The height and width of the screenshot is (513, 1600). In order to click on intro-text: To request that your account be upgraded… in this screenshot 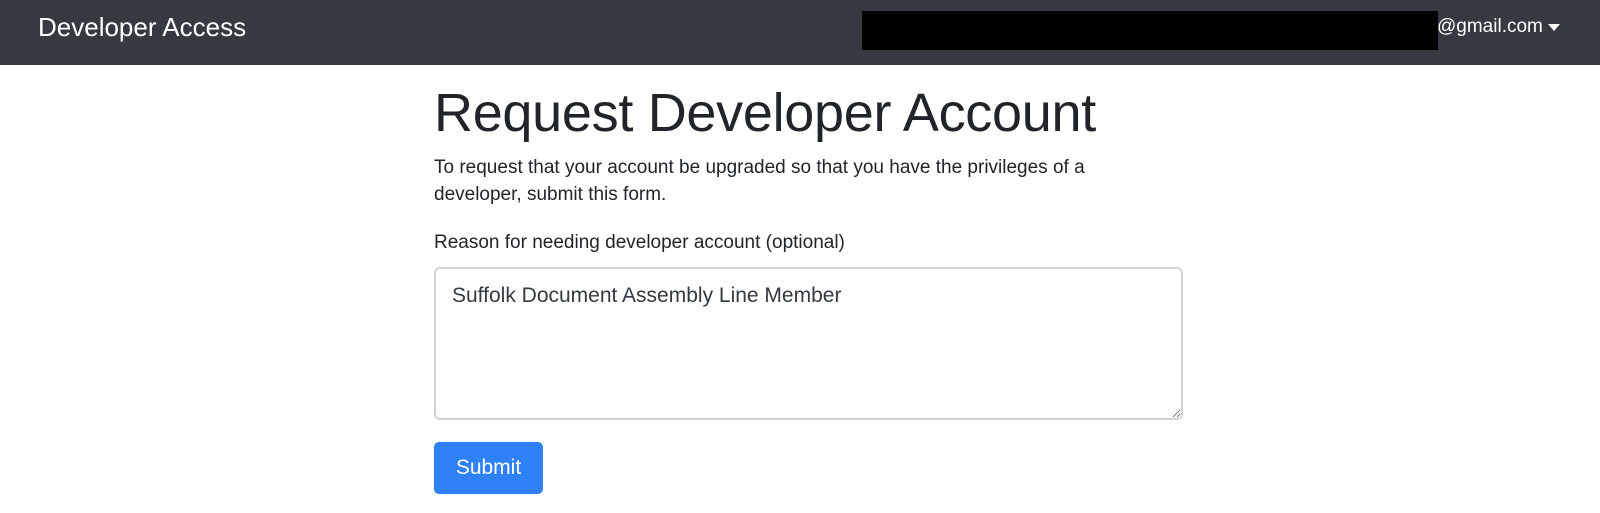, I will do `click(759, 181)`.